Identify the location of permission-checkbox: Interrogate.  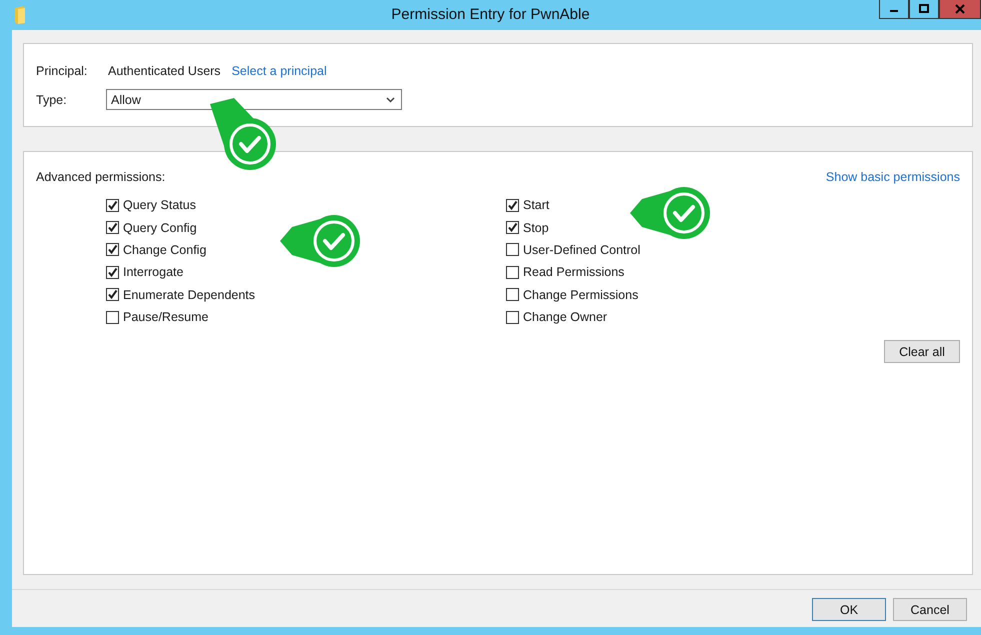
(306, 272).